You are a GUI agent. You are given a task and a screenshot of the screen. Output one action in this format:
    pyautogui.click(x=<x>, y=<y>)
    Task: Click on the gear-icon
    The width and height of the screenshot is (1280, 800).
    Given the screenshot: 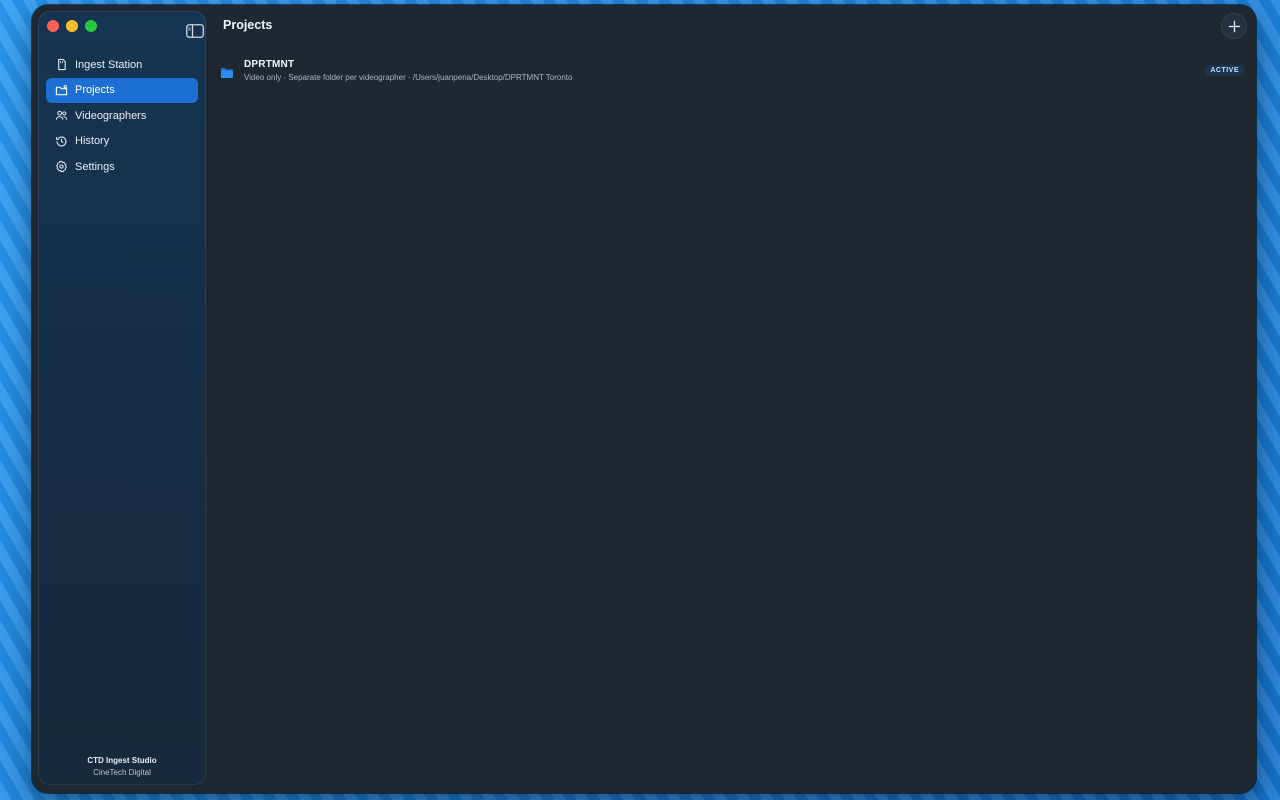 What is the action you would take?
    pyautogui.click(x=61, y=167)
    